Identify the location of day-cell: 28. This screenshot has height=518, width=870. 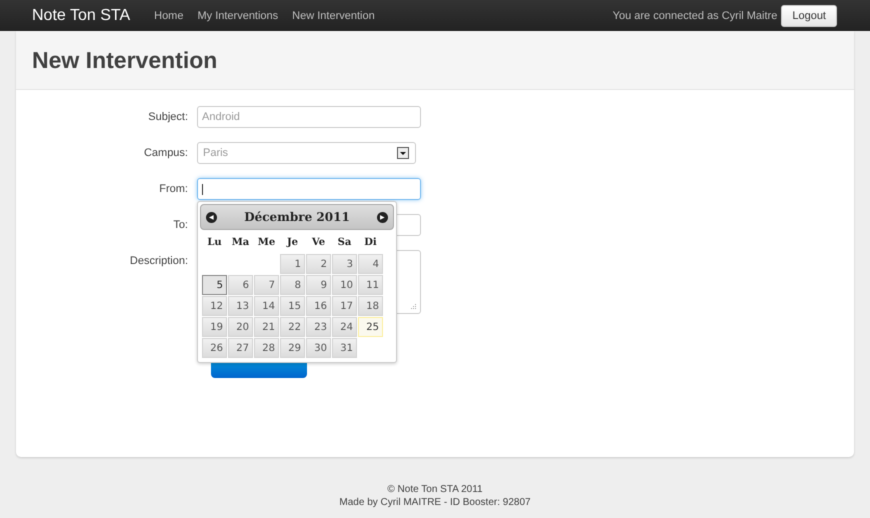
(266, 348).